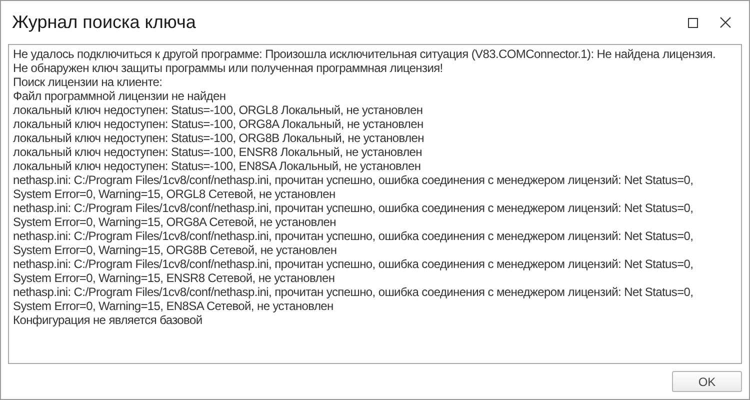 The height and width of the screenshot is (400, 750). I want to click on log-line: локальный ключ недоступен: Status=-100, ORG8B Локальный, не установлен, so click(219, 138).